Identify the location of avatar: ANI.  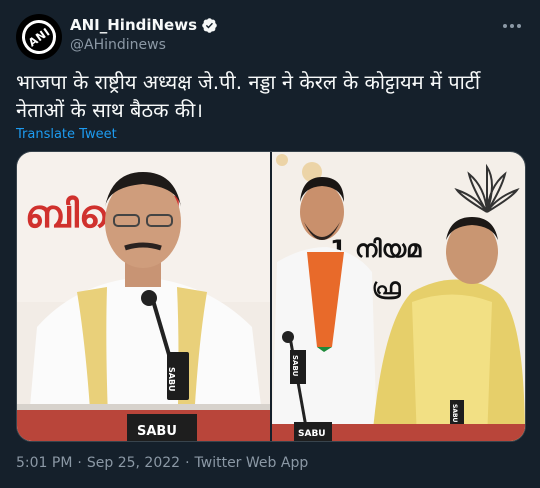
(39, 37).